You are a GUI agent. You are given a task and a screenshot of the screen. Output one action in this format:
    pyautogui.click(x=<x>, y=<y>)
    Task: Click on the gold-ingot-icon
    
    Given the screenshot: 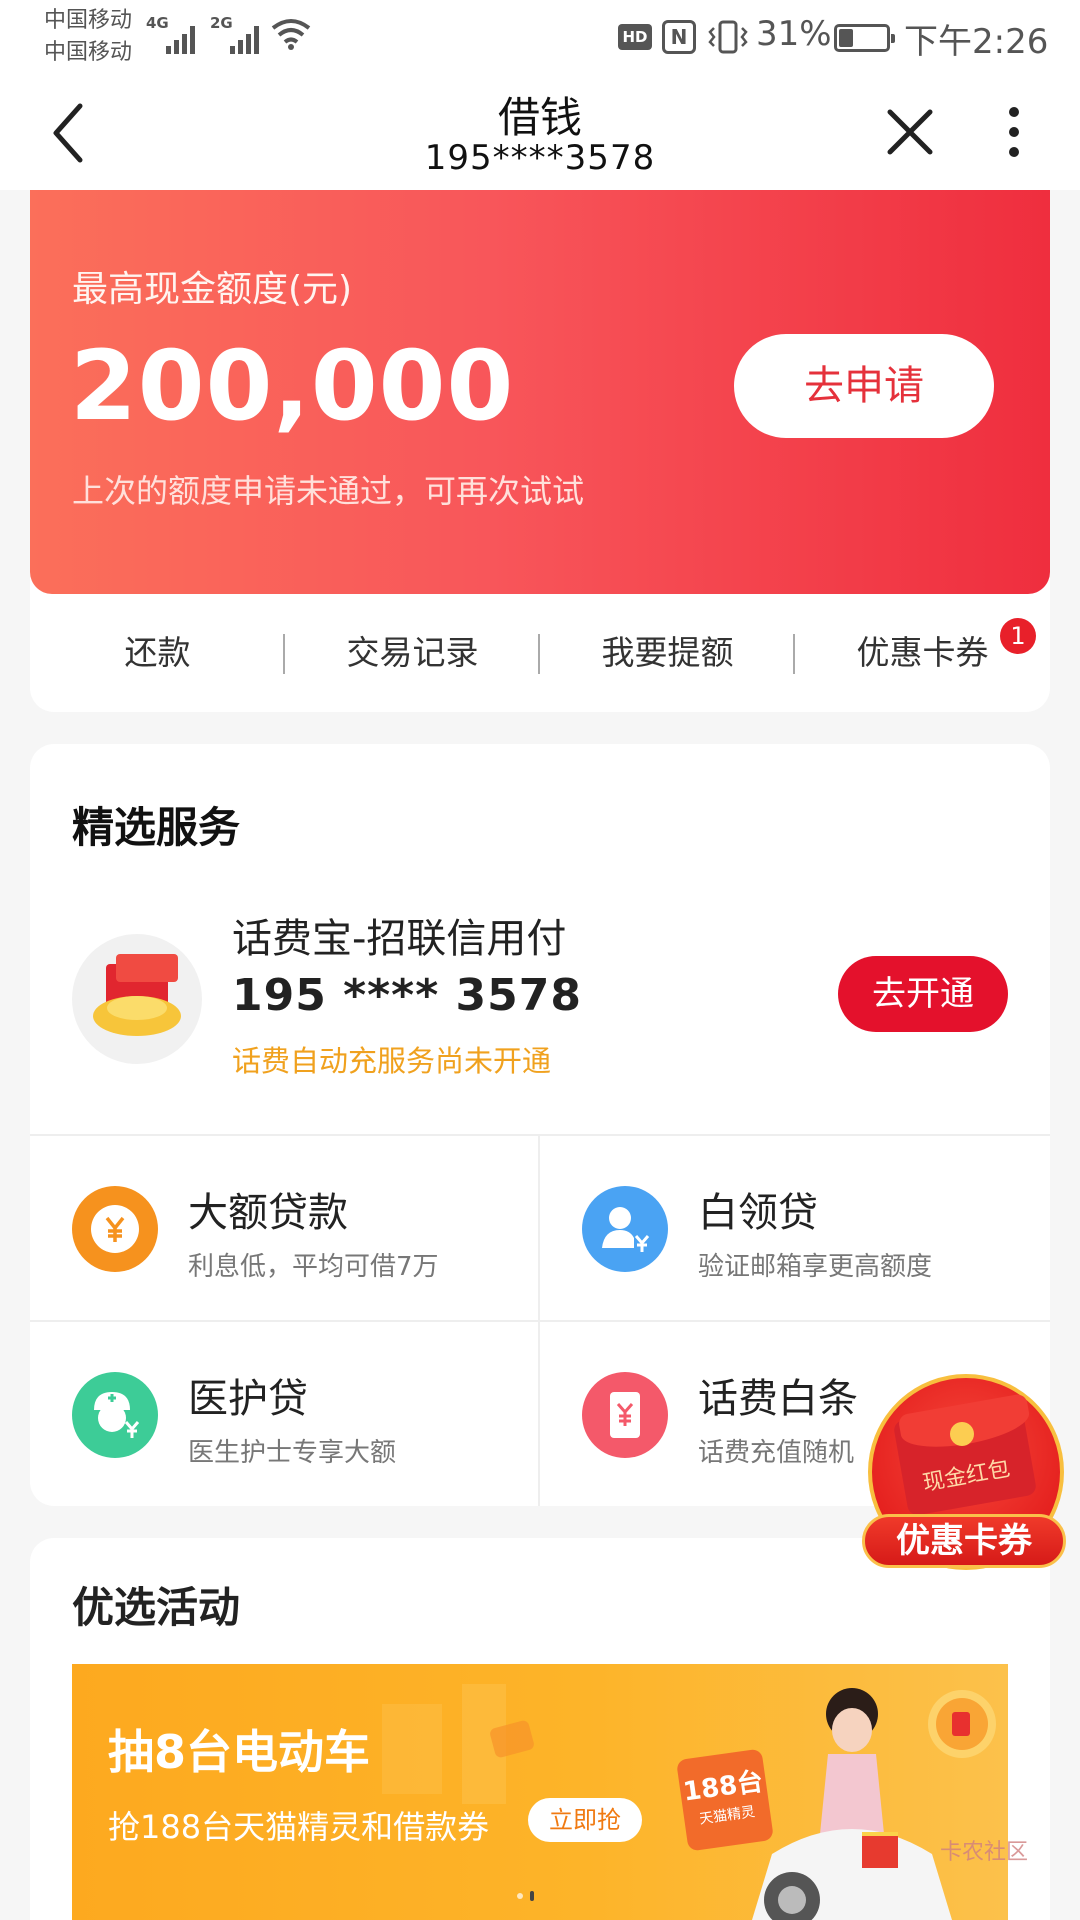 What is the action you would take?
    pyautogui.click(x=137, y=999)
    